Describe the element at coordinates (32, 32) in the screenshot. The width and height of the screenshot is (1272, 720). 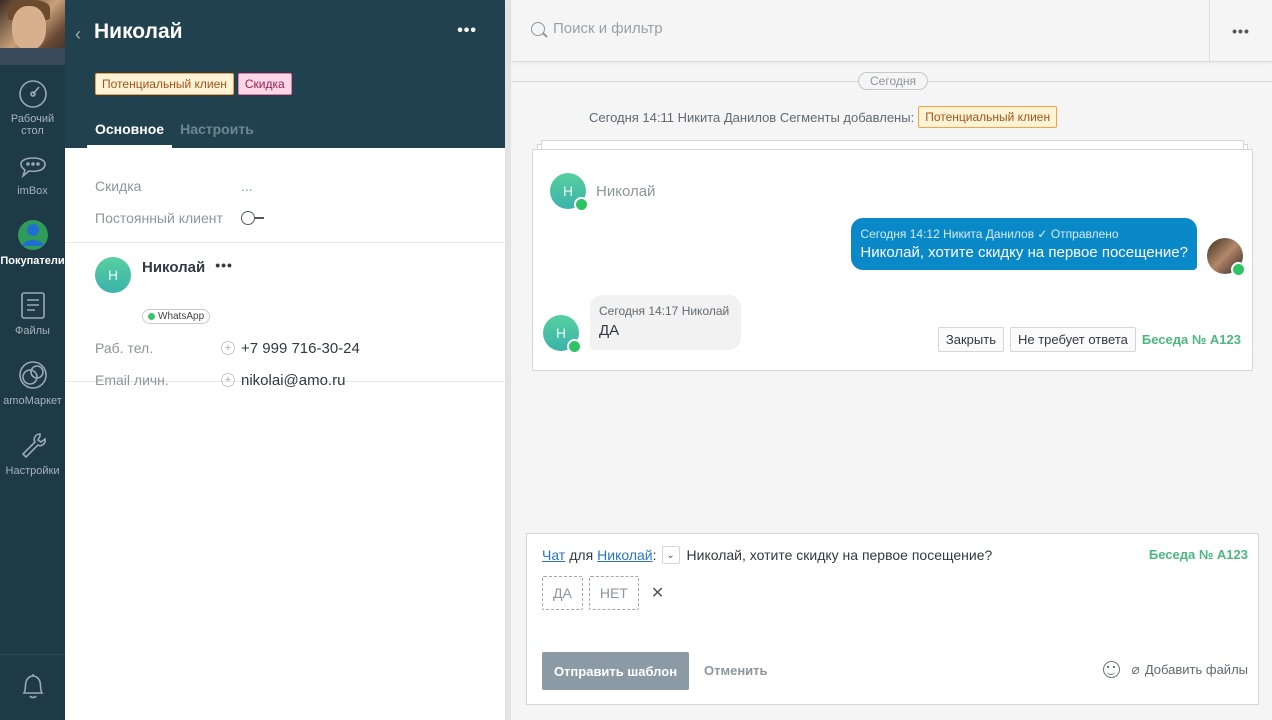
I see `user-avatar` at that location.